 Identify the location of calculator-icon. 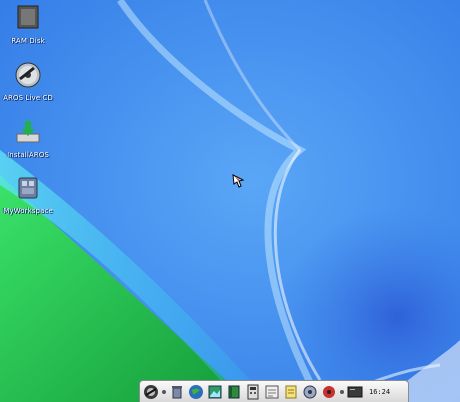
(253, 391).